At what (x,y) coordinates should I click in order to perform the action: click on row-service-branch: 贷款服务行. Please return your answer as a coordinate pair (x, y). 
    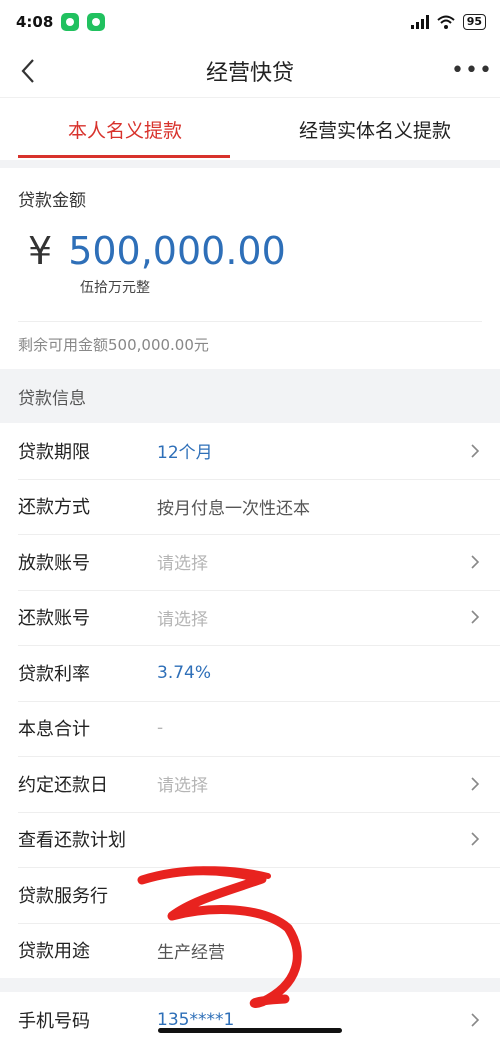
    Looking at the image, I should click on (250, 895).